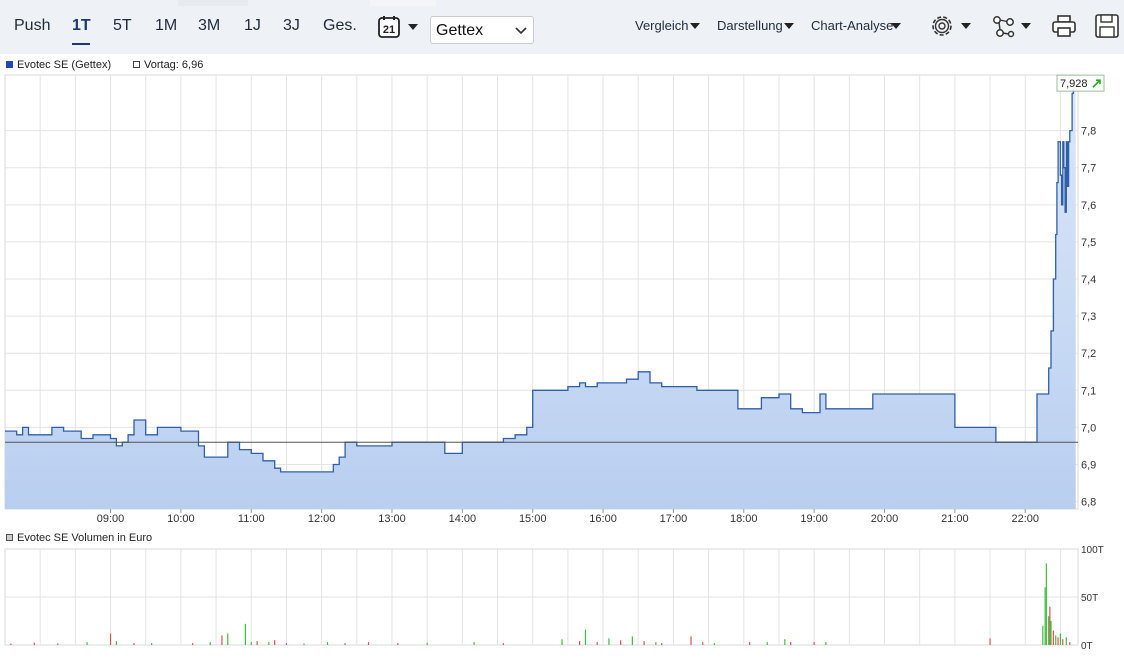  I want to click on x-tick-label: 17:00, so click(674, 519).